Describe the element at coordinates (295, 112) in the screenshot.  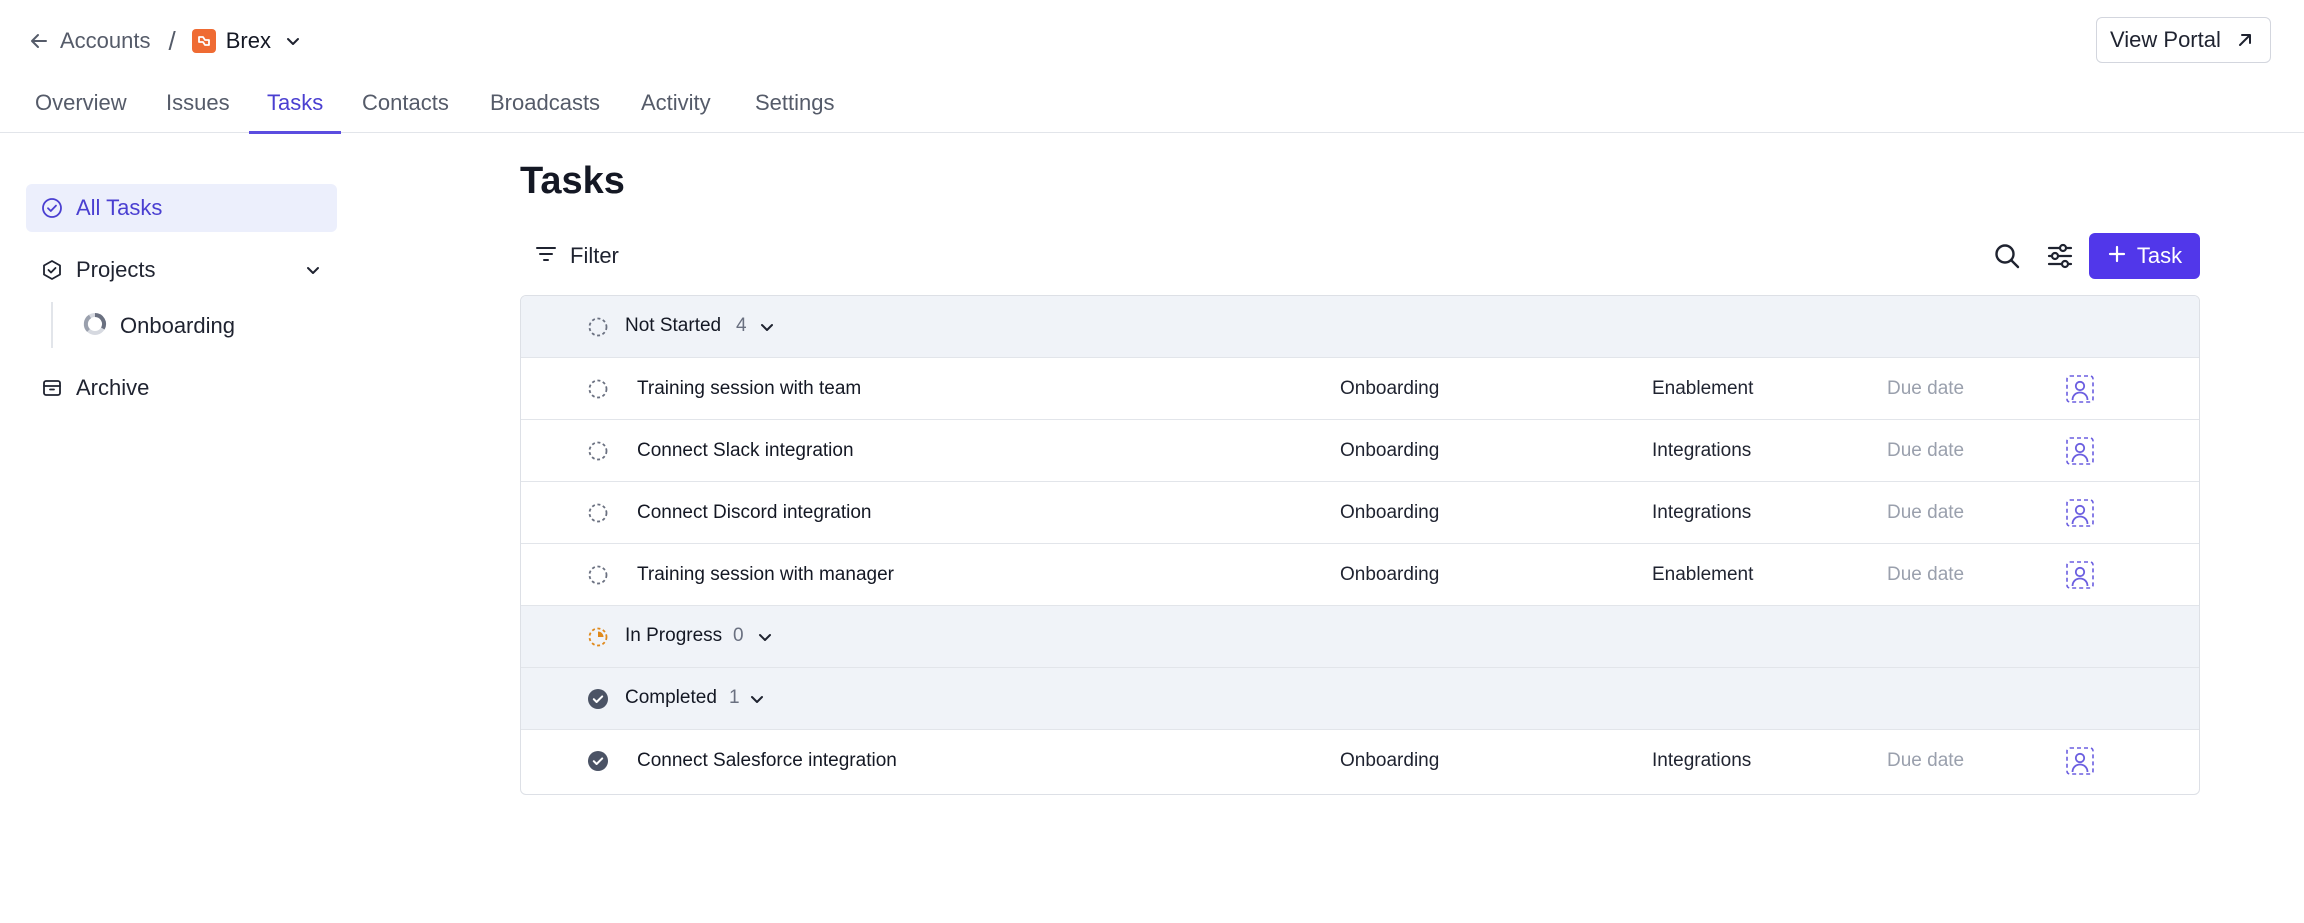
I see `tab-tasks: Tasks` at that location.